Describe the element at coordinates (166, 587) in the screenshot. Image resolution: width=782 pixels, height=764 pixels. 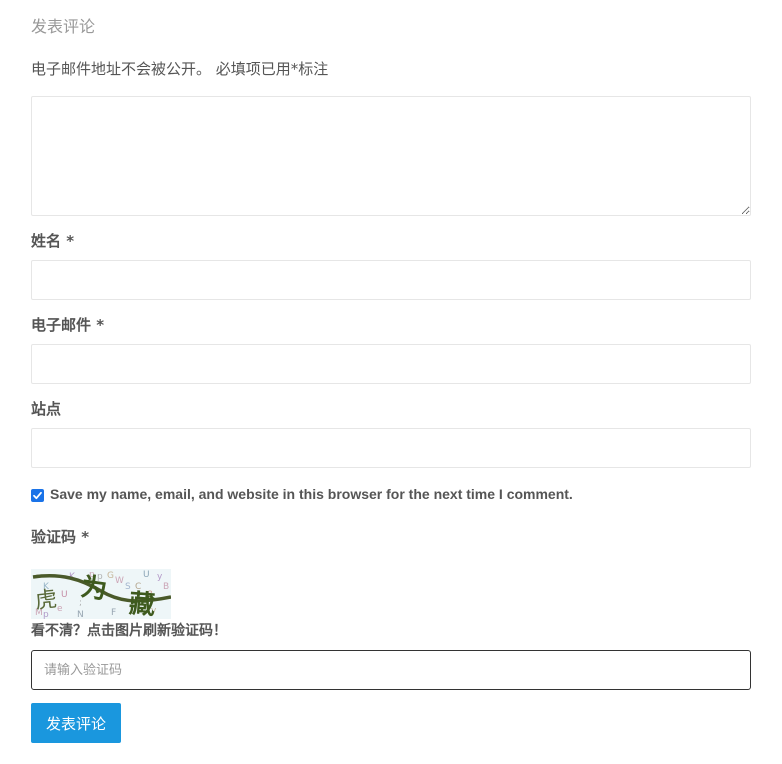
I see `svg-text: B` at that location.